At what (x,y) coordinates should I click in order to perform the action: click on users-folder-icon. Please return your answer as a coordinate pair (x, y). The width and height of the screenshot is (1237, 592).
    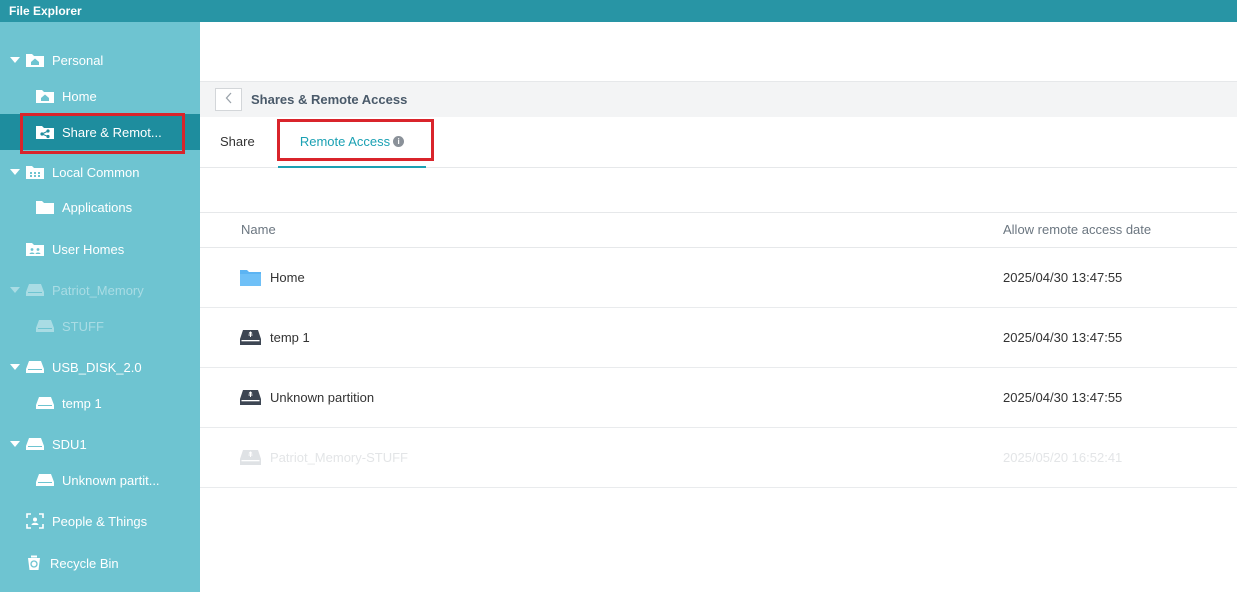
    Looking at the image, I should click on (35, 249).